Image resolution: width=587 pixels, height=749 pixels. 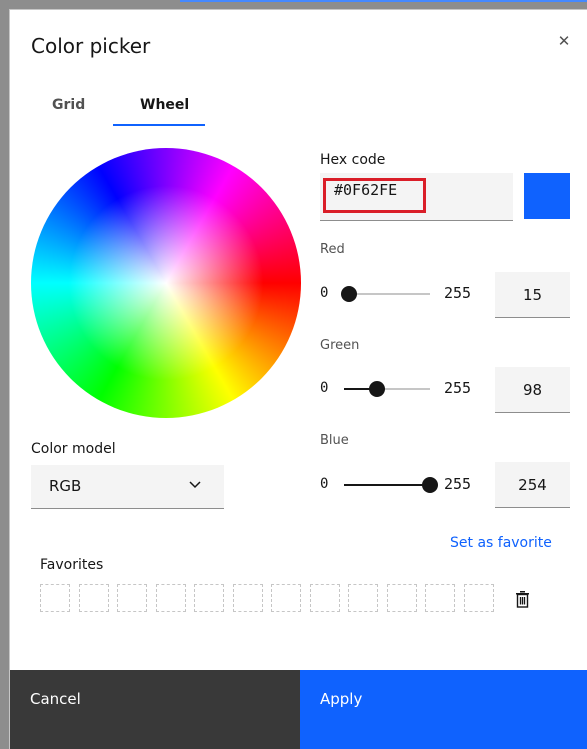 I want to click on blue-slider-fill, so click(x=387, y=485).